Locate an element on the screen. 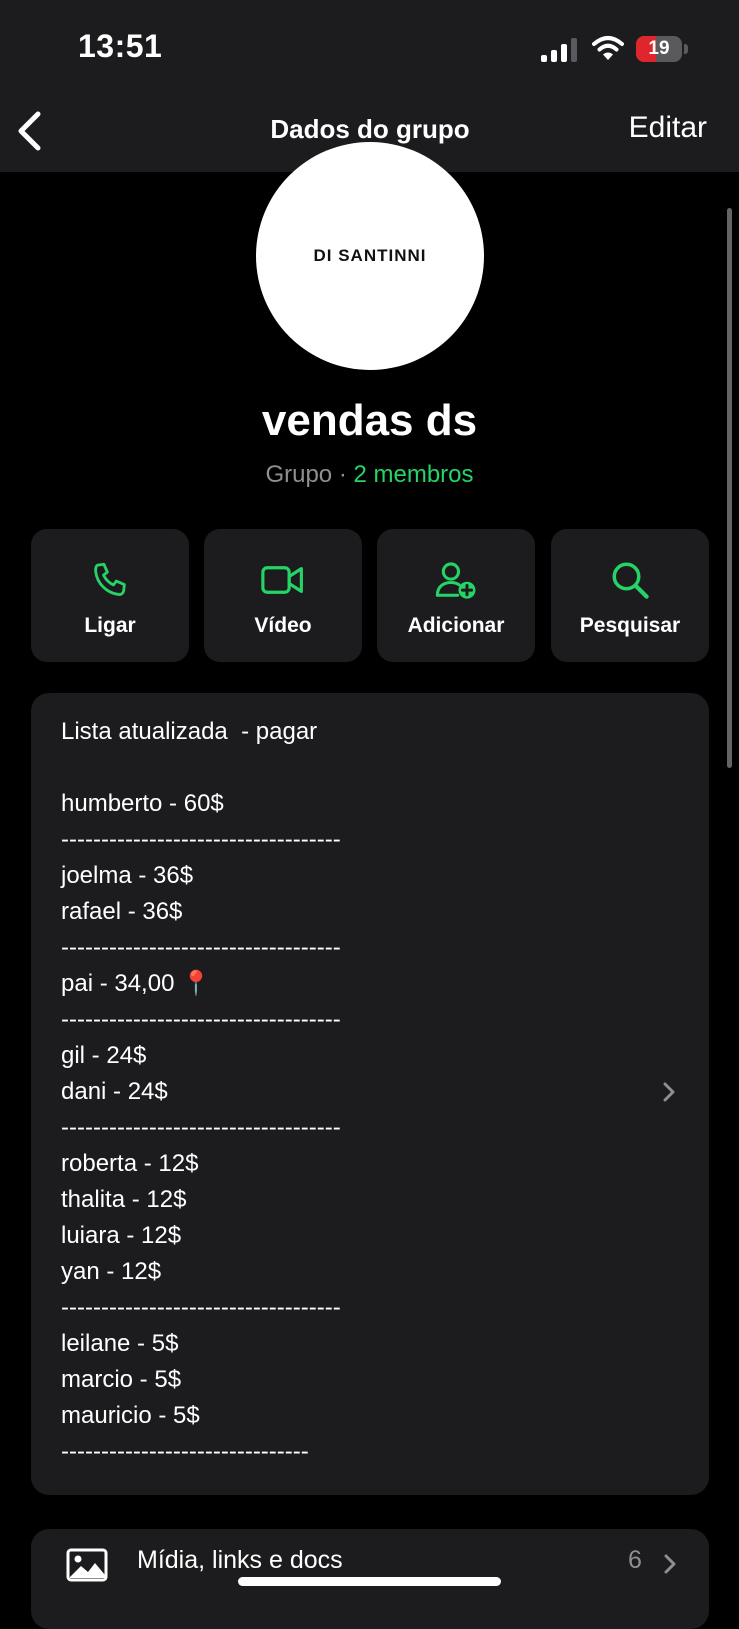  group-subtitle: Grupo · 2 membros is located at coordinates (369, 475).